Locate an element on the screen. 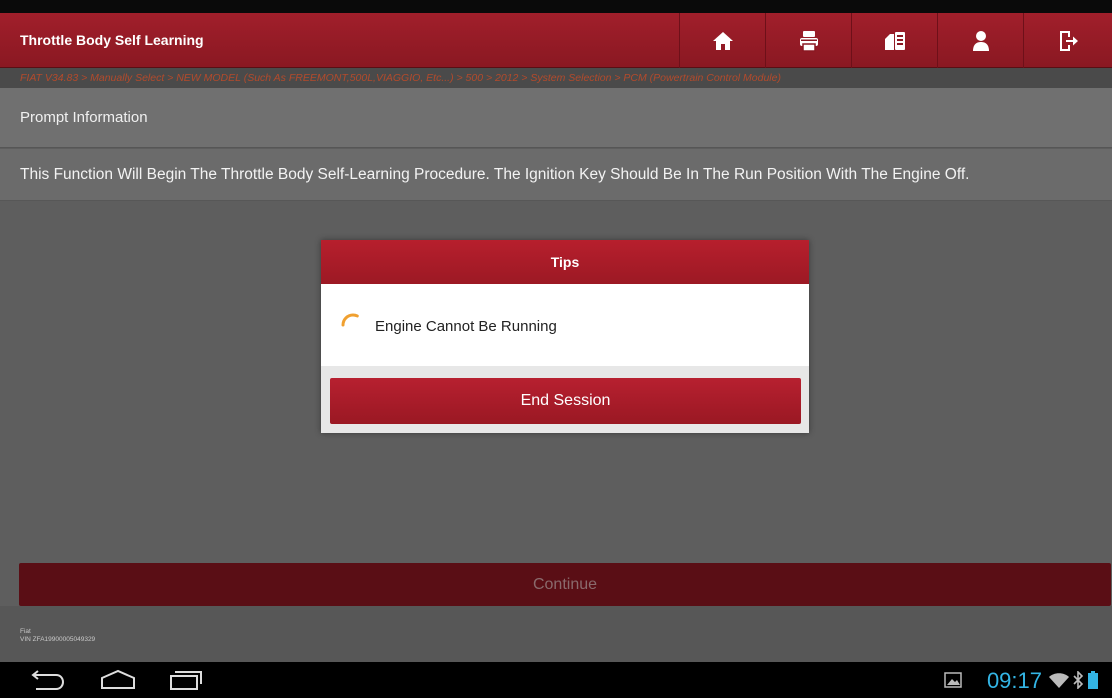  exit-button is located at coordinates (1067, 40).